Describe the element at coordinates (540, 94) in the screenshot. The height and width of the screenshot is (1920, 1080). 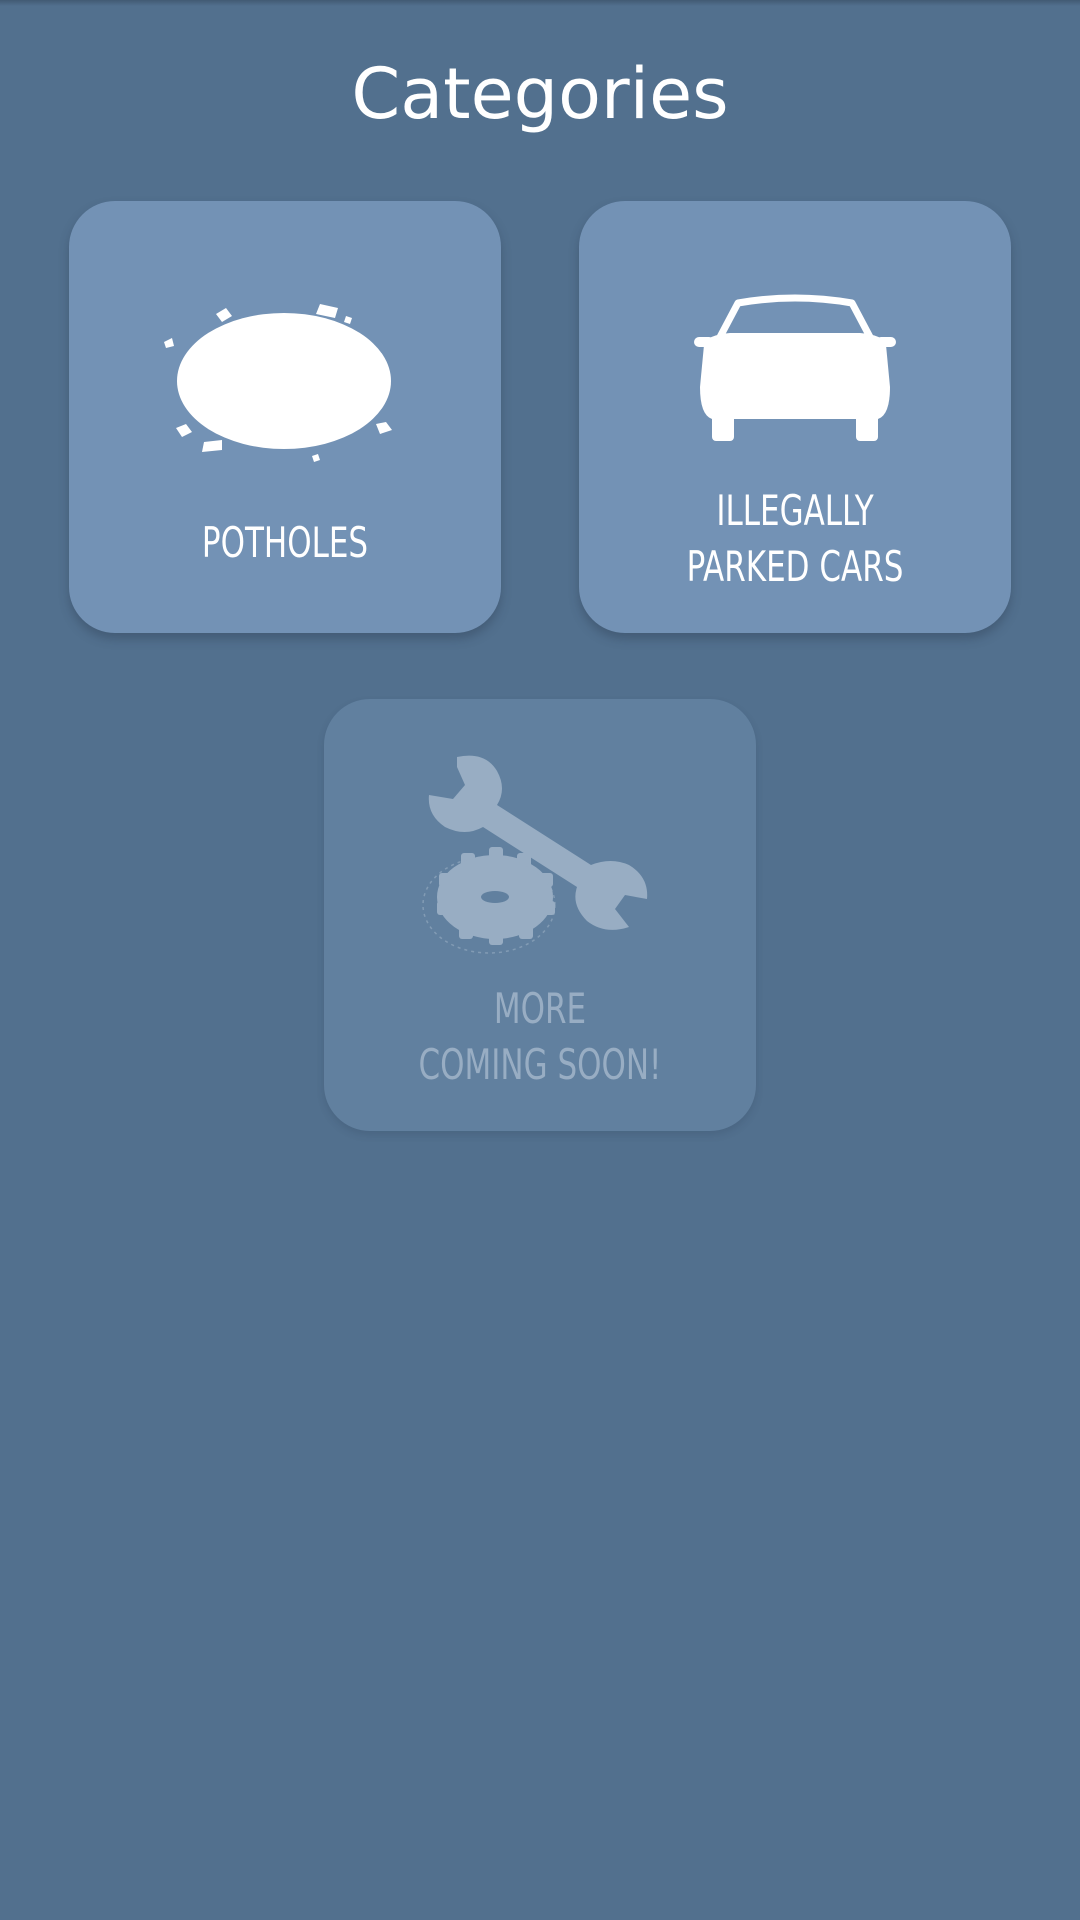
I see `page-title: Categories` at that location.